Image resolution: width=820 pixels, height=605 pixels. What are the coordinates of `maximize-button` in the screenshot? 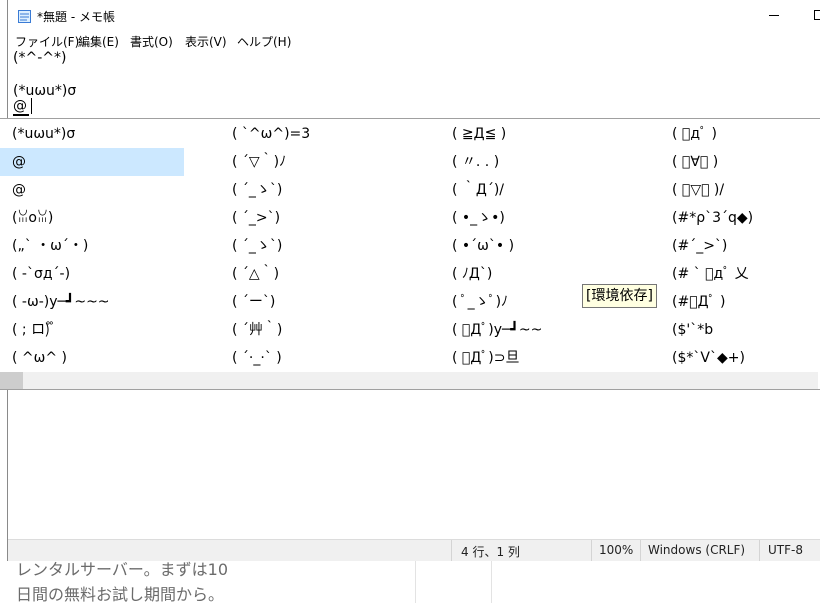 It's located at (808, 15).